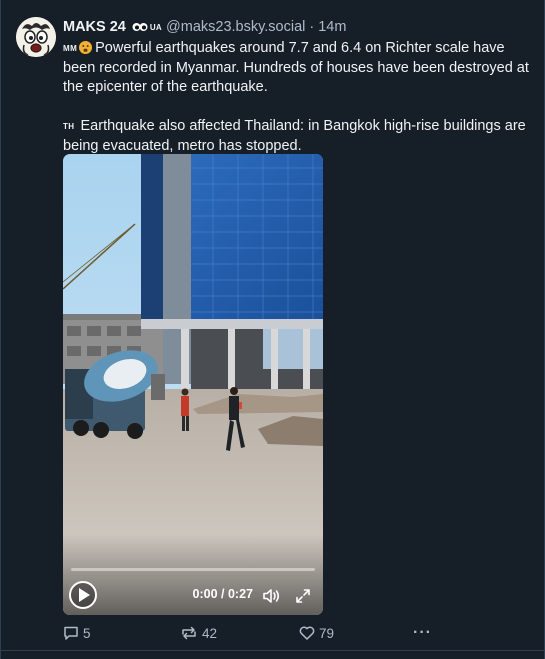 Image resolution: width=545 pixels, height=659 pixels. I want to click on reply-button: 5, so click(77, 633).